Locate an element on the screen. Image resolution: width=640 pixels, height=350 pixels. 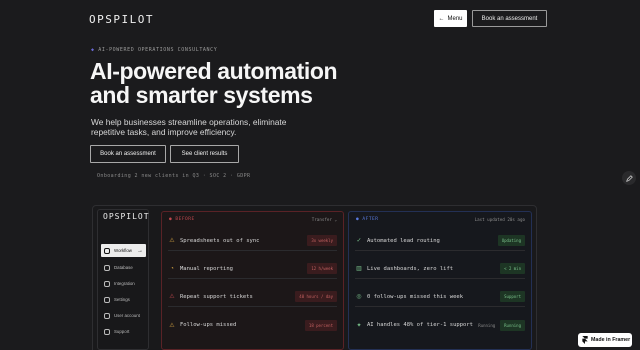
see-results-button: See client results is located at coordinates (204, 154).